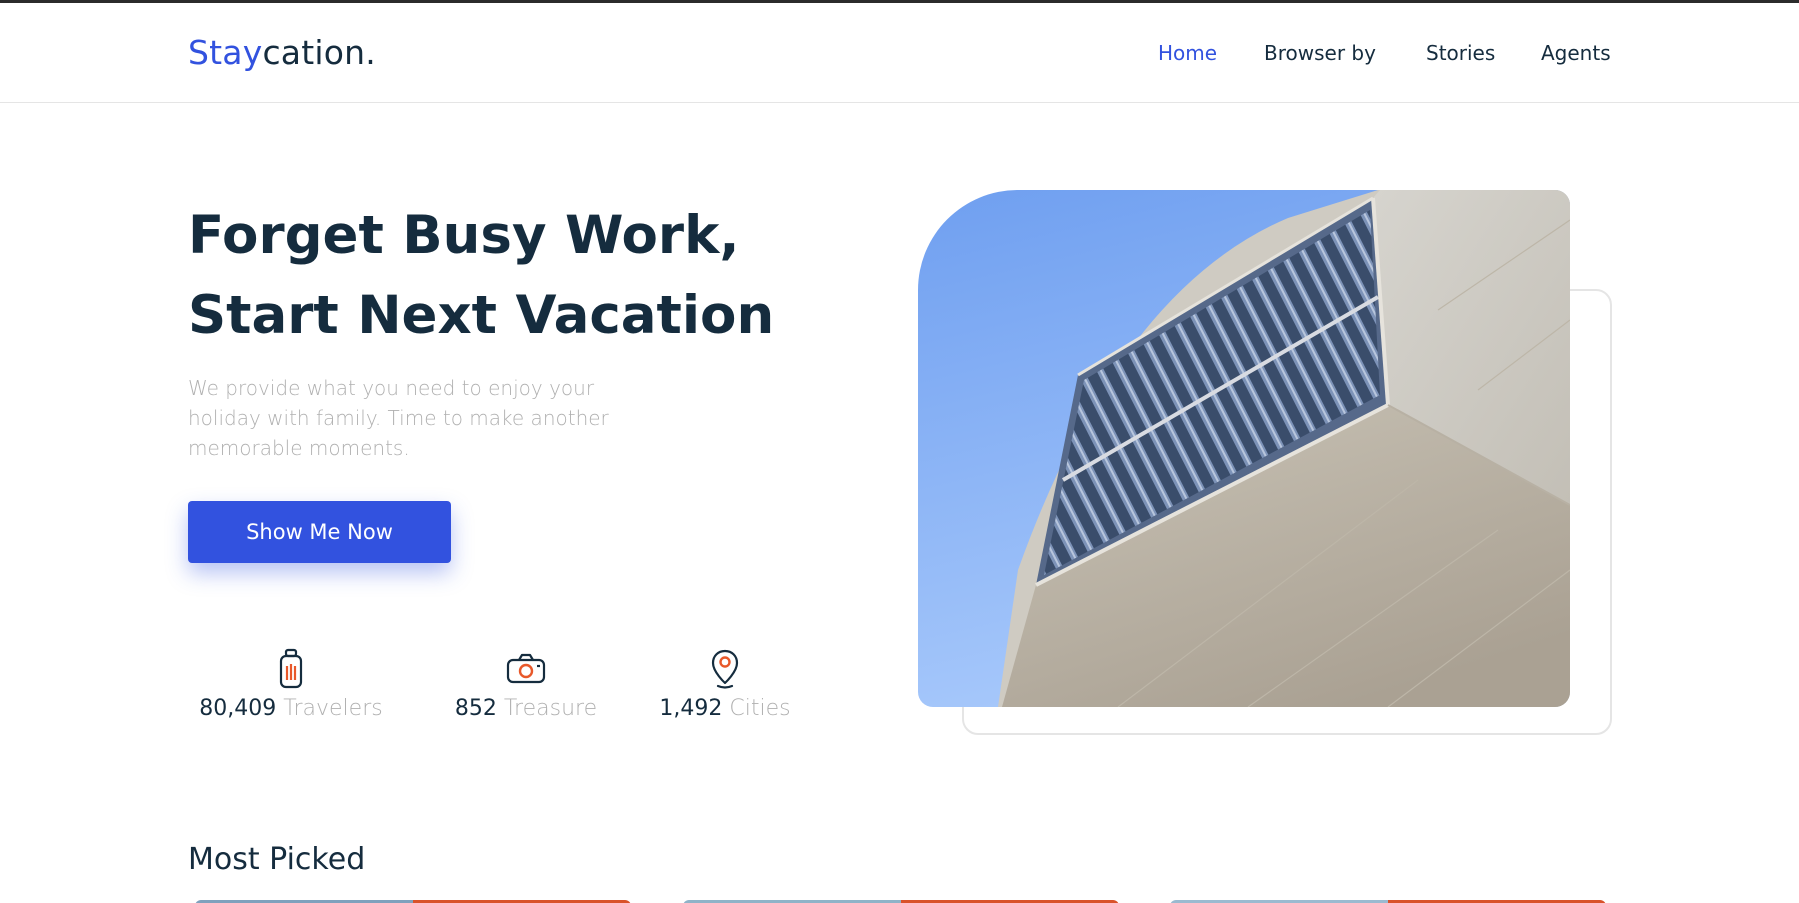 The width and height of the screenshot is (1799, 903). I want to click on stat-cities-value: 1,492, so click(691, 708).